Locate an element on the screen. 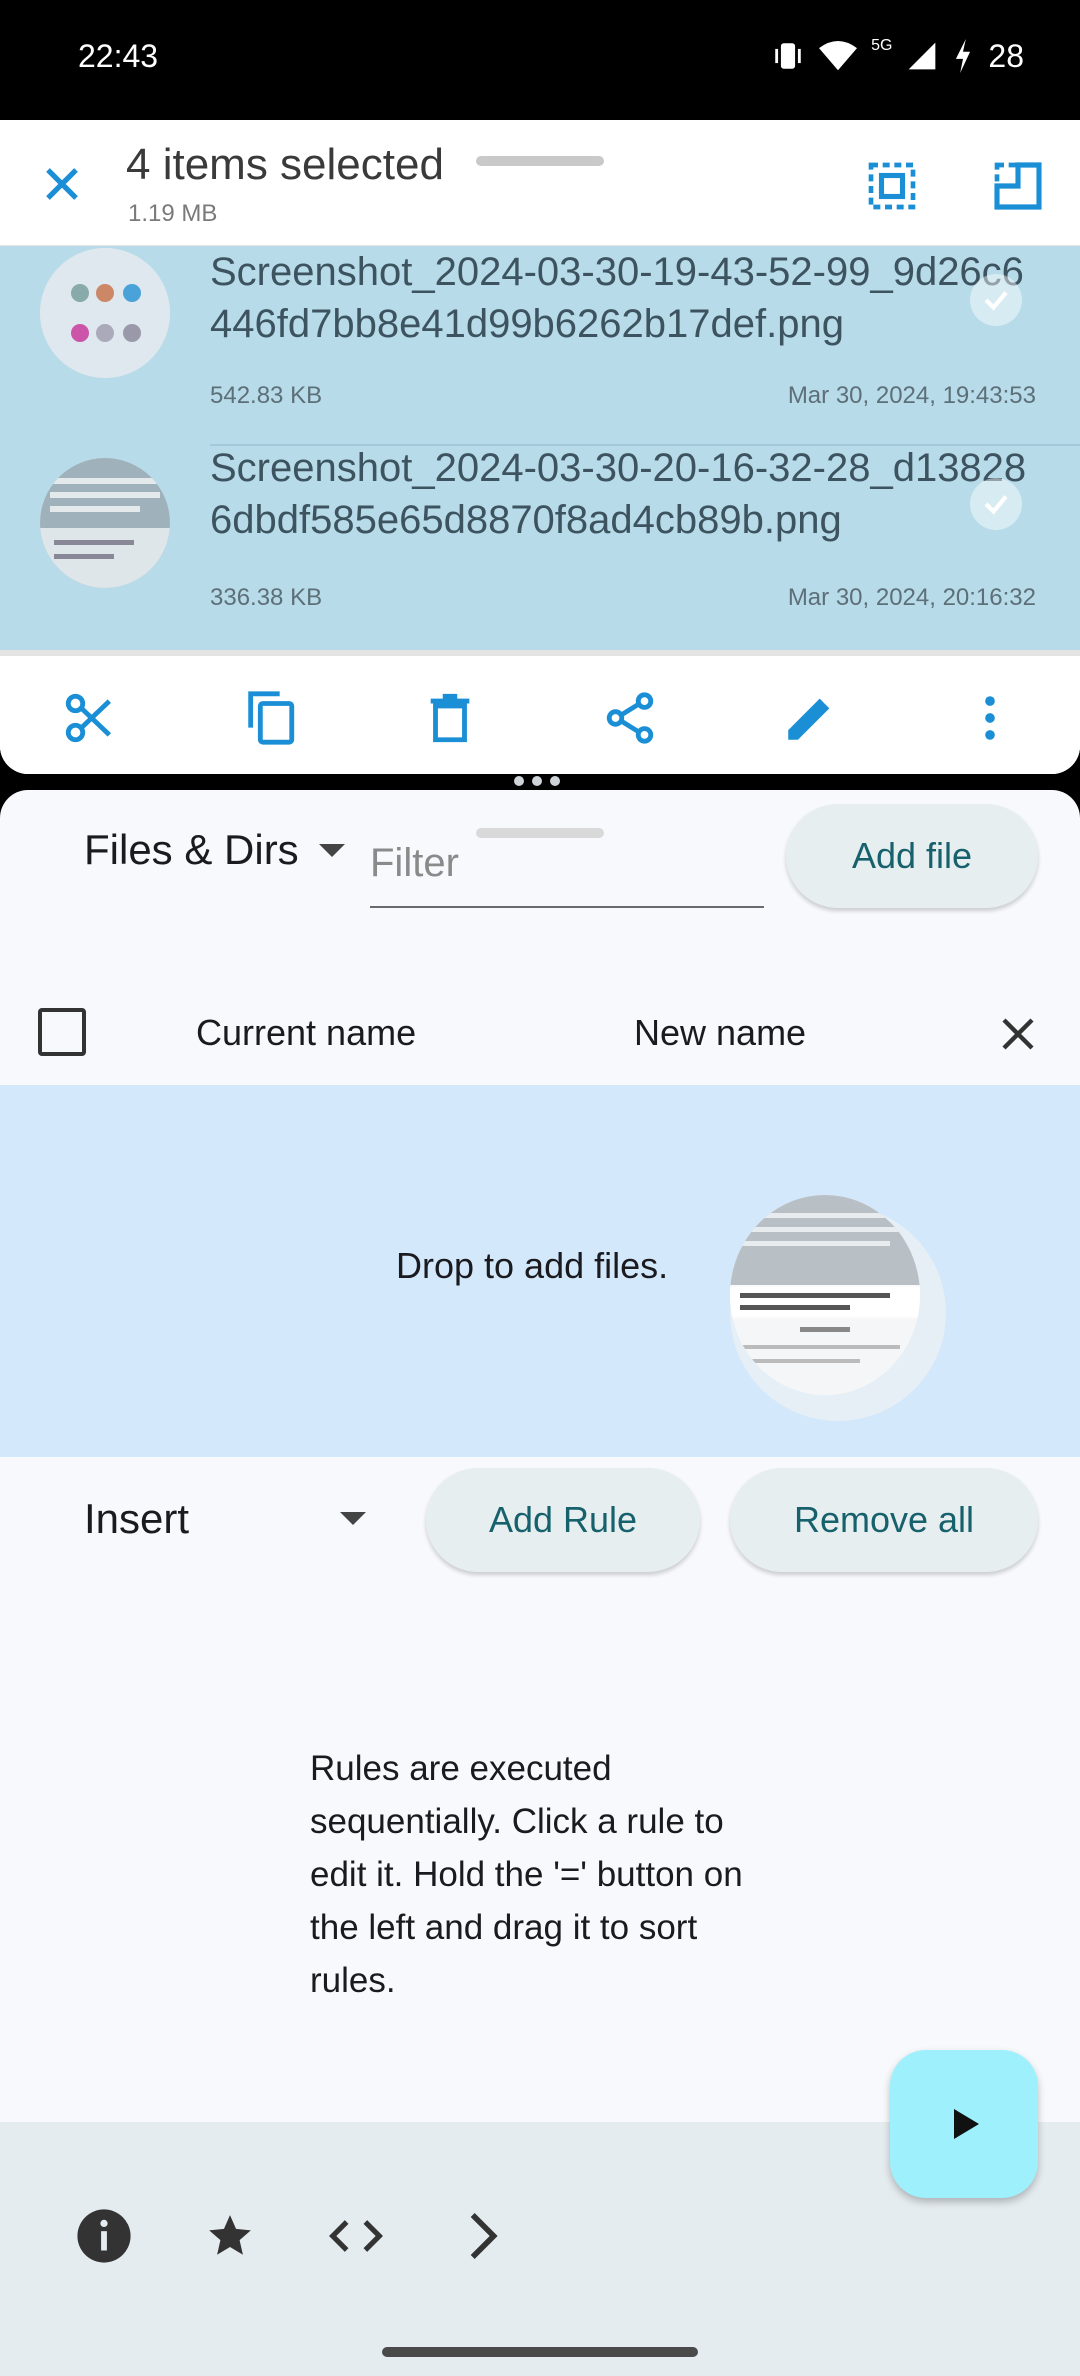 The width and height of the screenshot is (1080, 2376). selection-title: 4 items selected is located at coordinates (285, 164).